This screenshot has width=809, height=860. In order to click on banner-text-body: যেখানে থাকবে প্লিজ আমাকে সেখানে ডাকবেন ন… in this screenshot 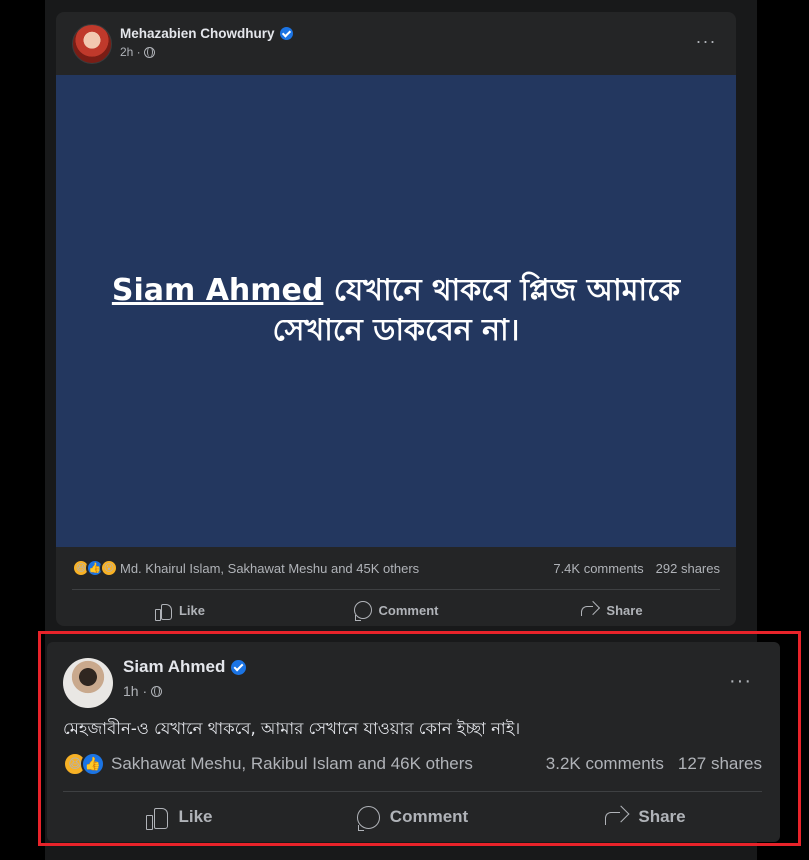, I will do `click(476, 310)`.